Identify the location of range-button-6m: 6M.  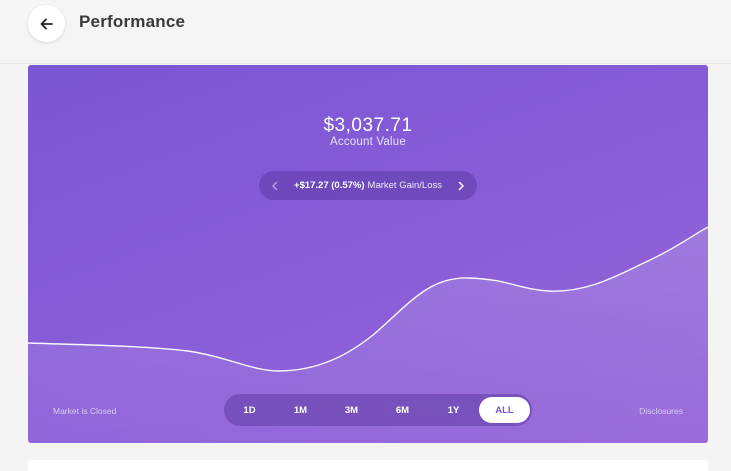
(402, 410).